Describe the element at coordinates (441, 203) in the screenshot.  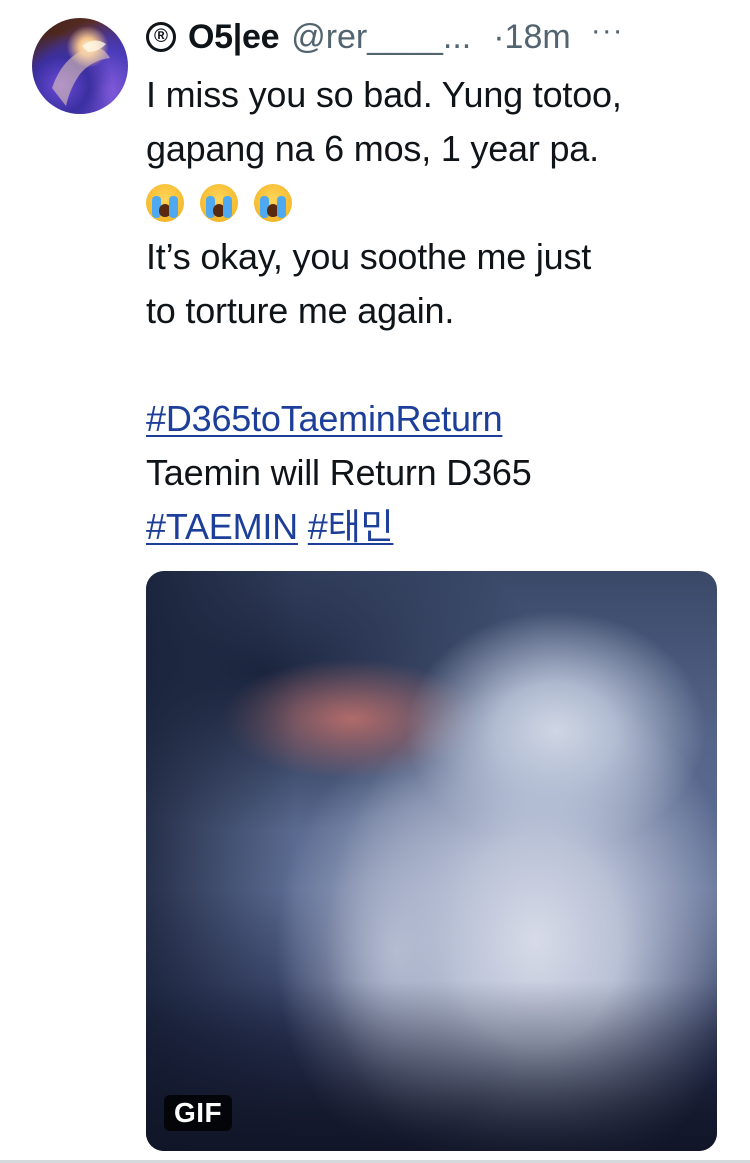
I see `emoji-row` at that location.